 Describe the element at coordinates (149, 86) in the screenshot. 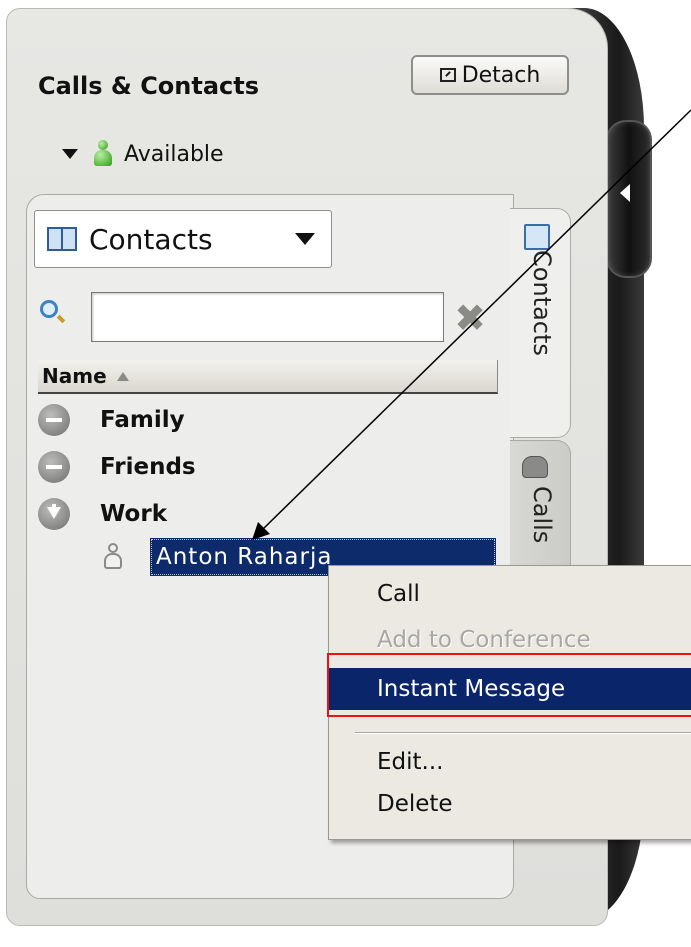

I see `panel-title: Calls & Contacts` at that location.